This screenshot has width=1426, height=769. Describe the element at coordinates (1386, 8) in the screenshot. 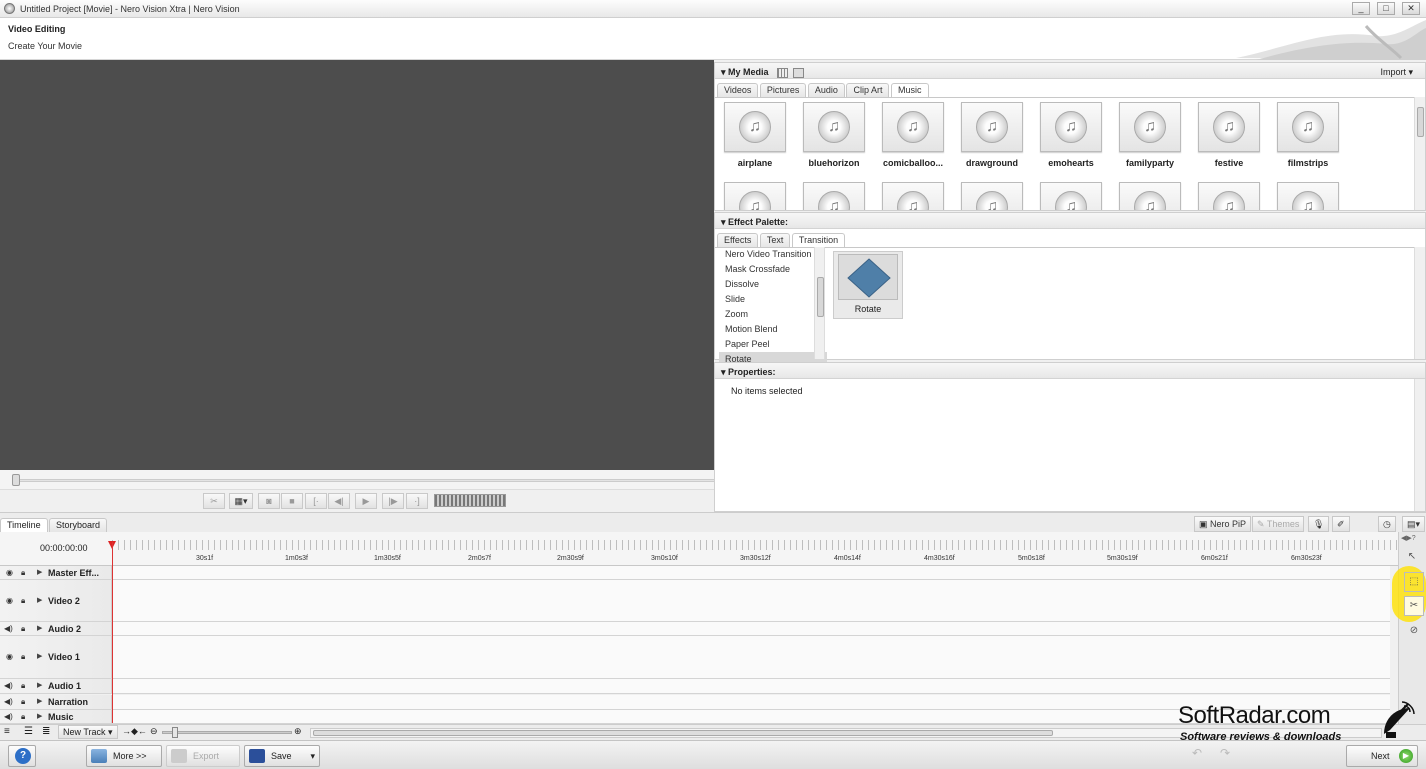

I see `maximize-button: □` at that location.